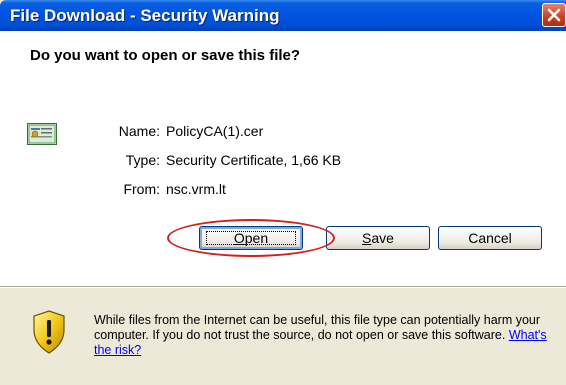 The width and height of the screenshot is (566, 385). I want to click on window-title: File Download - Security Warning, so click(145, 15).